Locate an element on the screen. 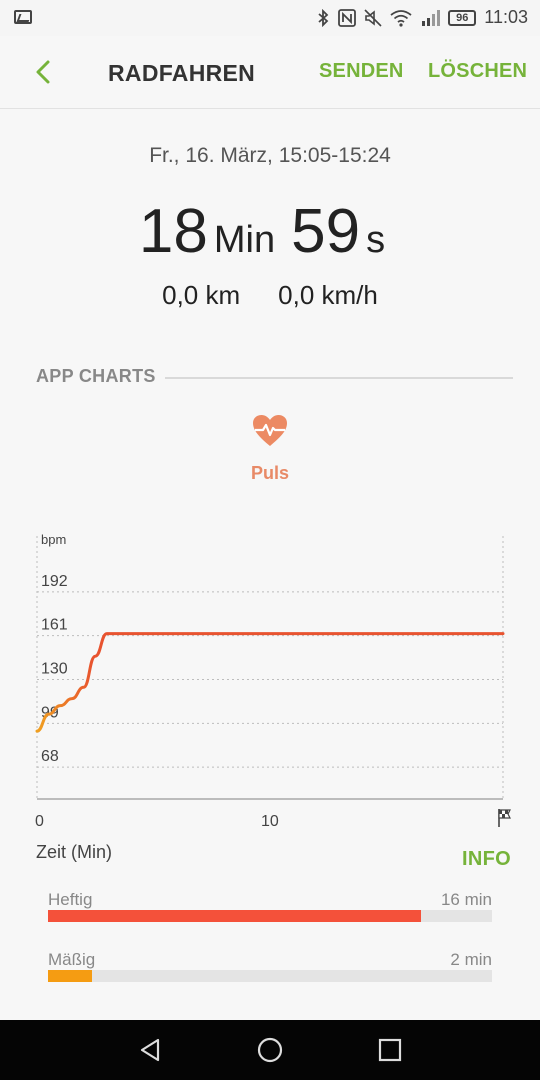 This screenshot has width=540, height=1080. app-bar: RADFAHREN SENDEN LÖSCHEN is located at coordinates (270, 72).